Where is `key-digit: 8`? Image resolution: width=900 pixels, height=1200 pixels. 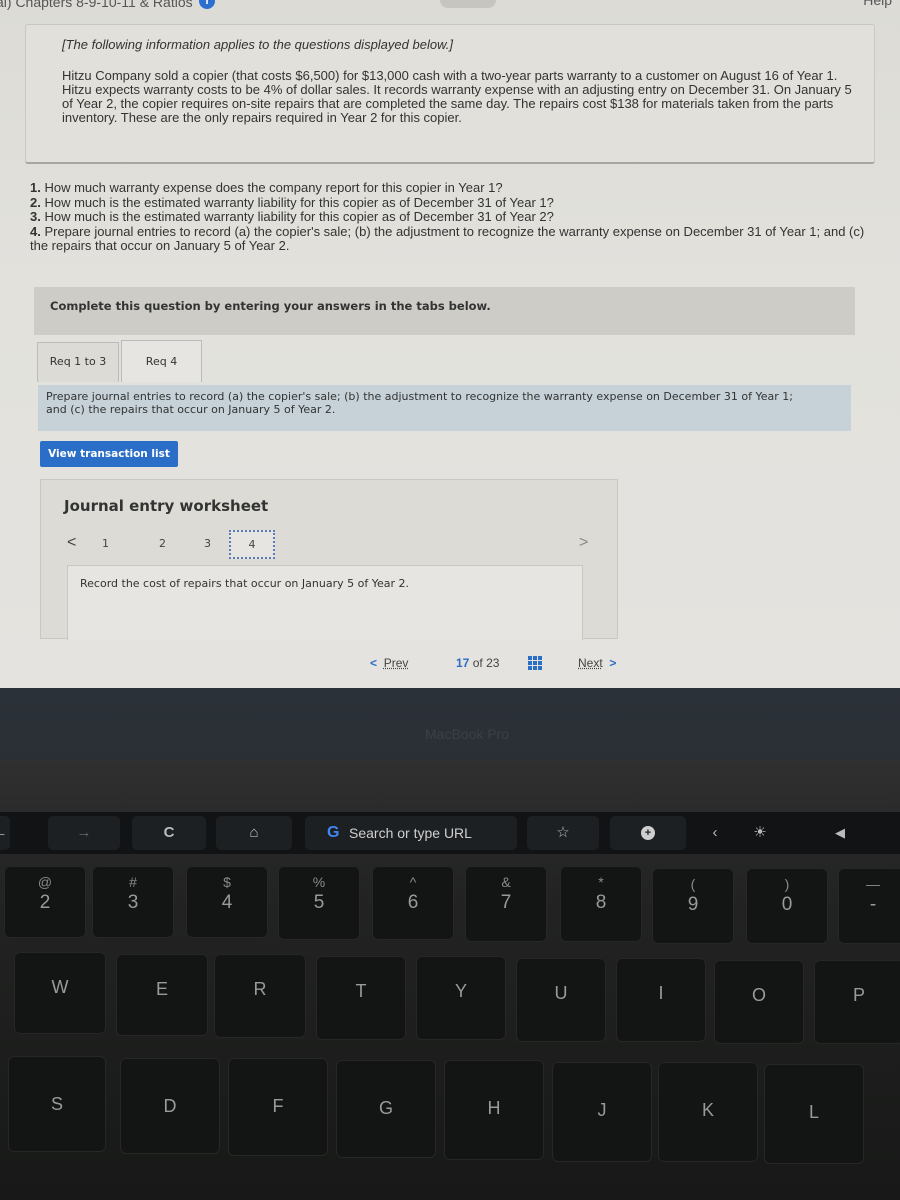
key-digit: 8 is located at coordinates (601, 902).